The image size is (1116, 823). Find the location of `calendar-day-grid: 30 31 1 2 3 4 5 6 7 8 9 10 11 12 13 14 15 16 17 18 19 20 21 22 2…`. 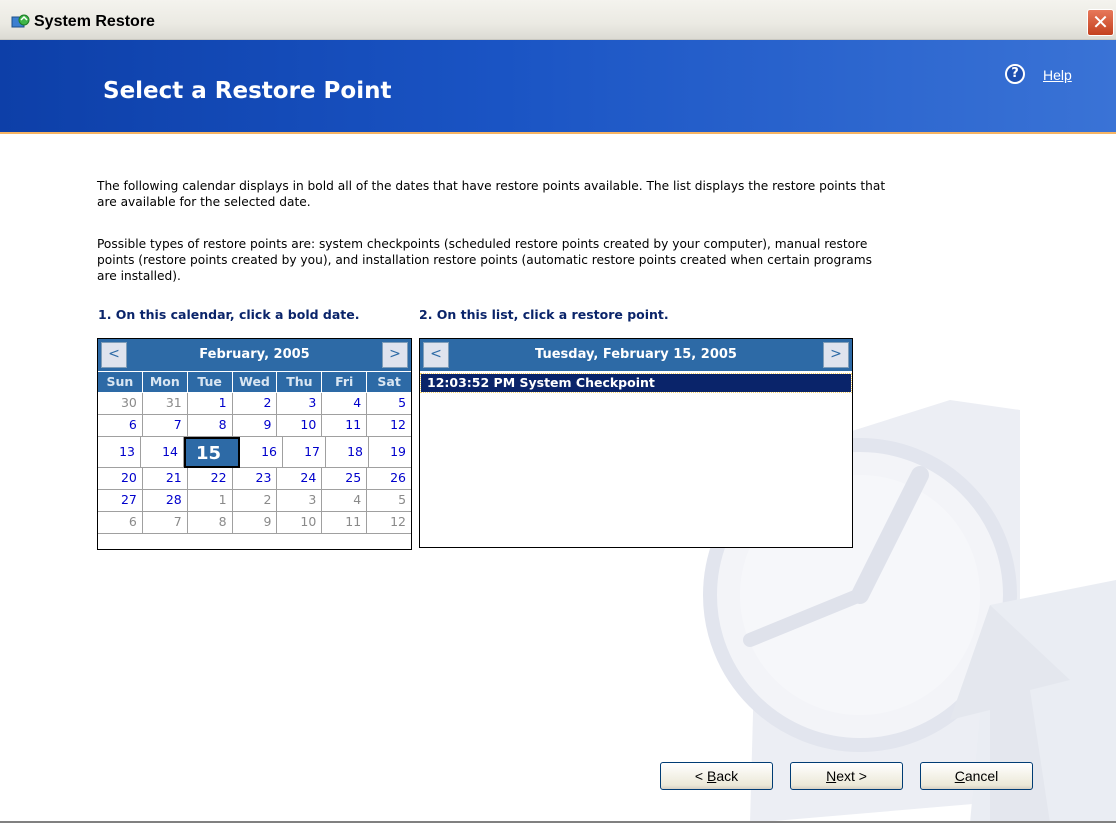

calendar-day-grid: 30 31 1 2 3 4 5 6 7 8 9 10 11 12 13 14 15 16 17 18 19 20 21 22 2… is located at coordinates (255, 463).